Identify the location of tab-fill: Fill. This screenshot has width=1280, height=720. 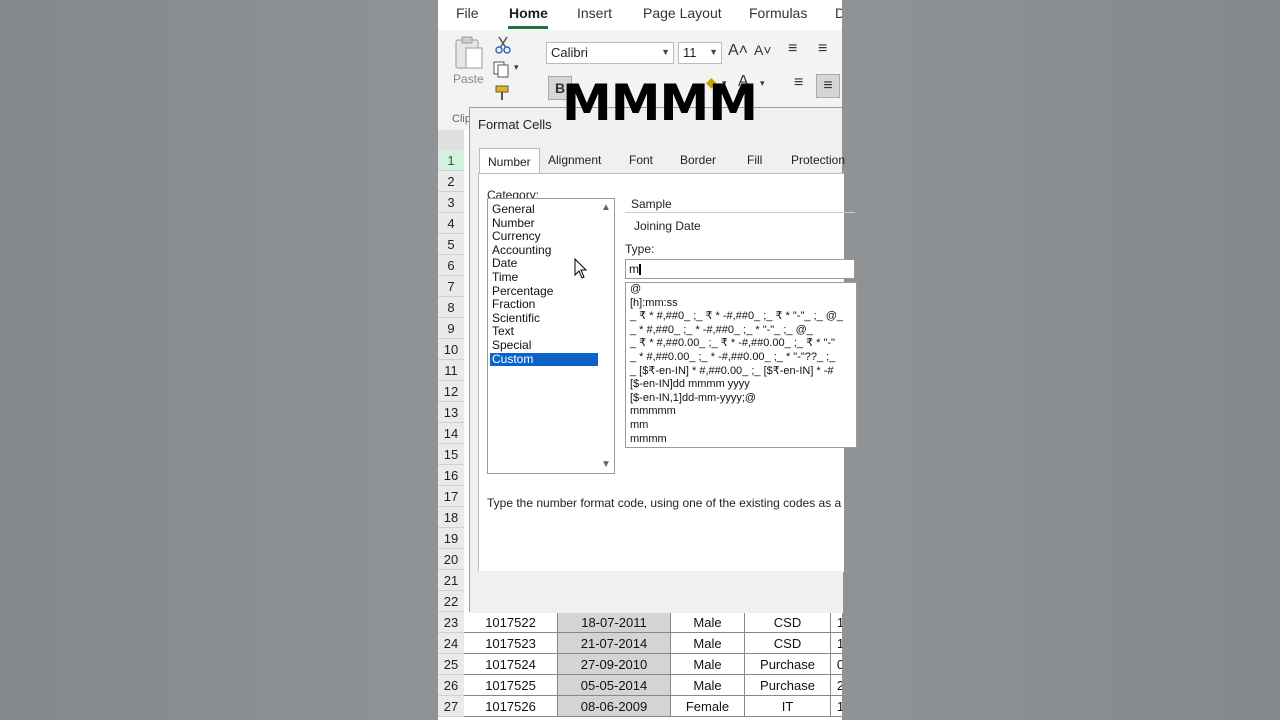
(754, 160).